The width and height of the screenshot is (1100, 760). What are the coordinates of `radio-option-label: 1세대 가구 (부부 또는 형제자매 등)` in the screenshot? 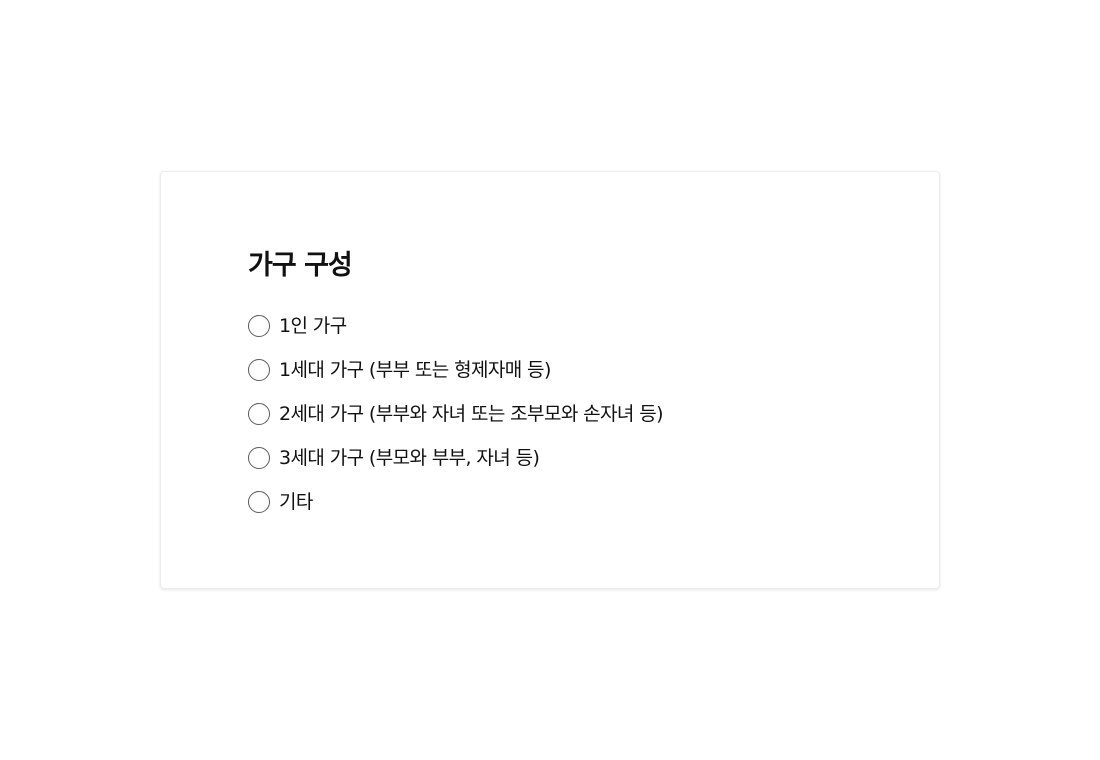 It's located at (415, 370).